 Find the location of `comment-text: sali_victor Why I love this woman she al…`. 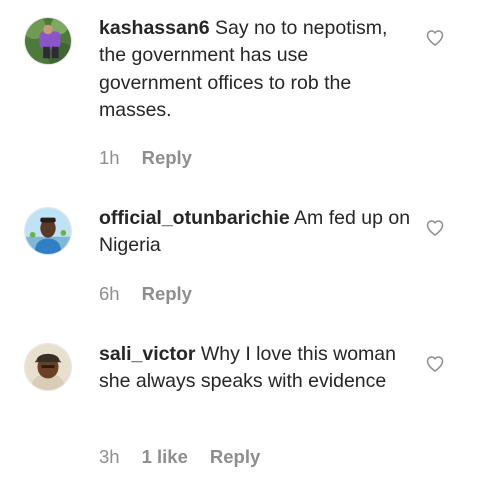

comment-text: sali_victor Why I love this woman she al… is located at coordinates (255, 368).